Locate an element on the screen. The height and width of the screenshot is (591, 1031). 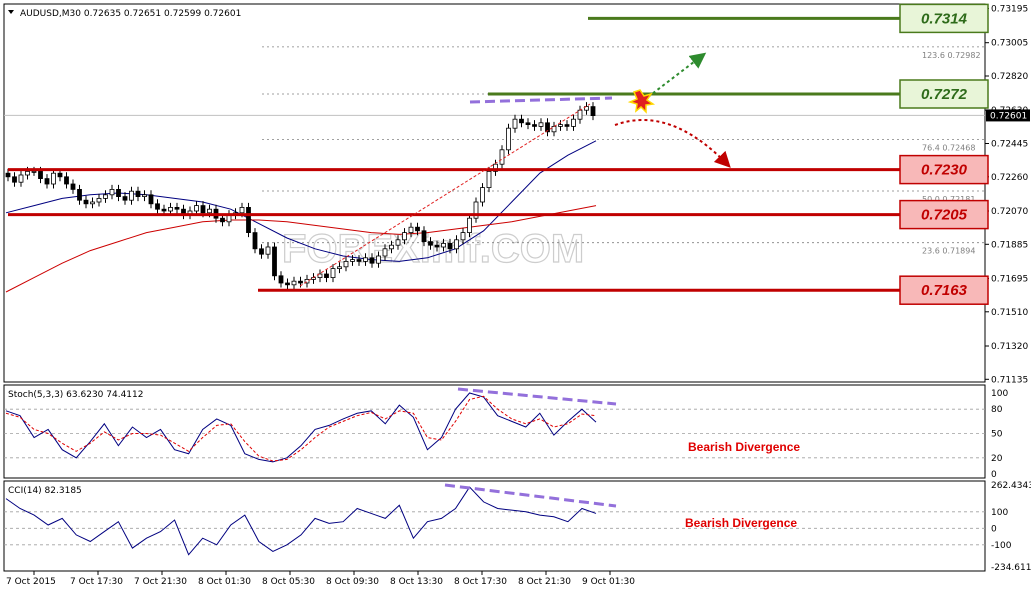
level-label: 0.7314 is located at coordinates (944, 18).